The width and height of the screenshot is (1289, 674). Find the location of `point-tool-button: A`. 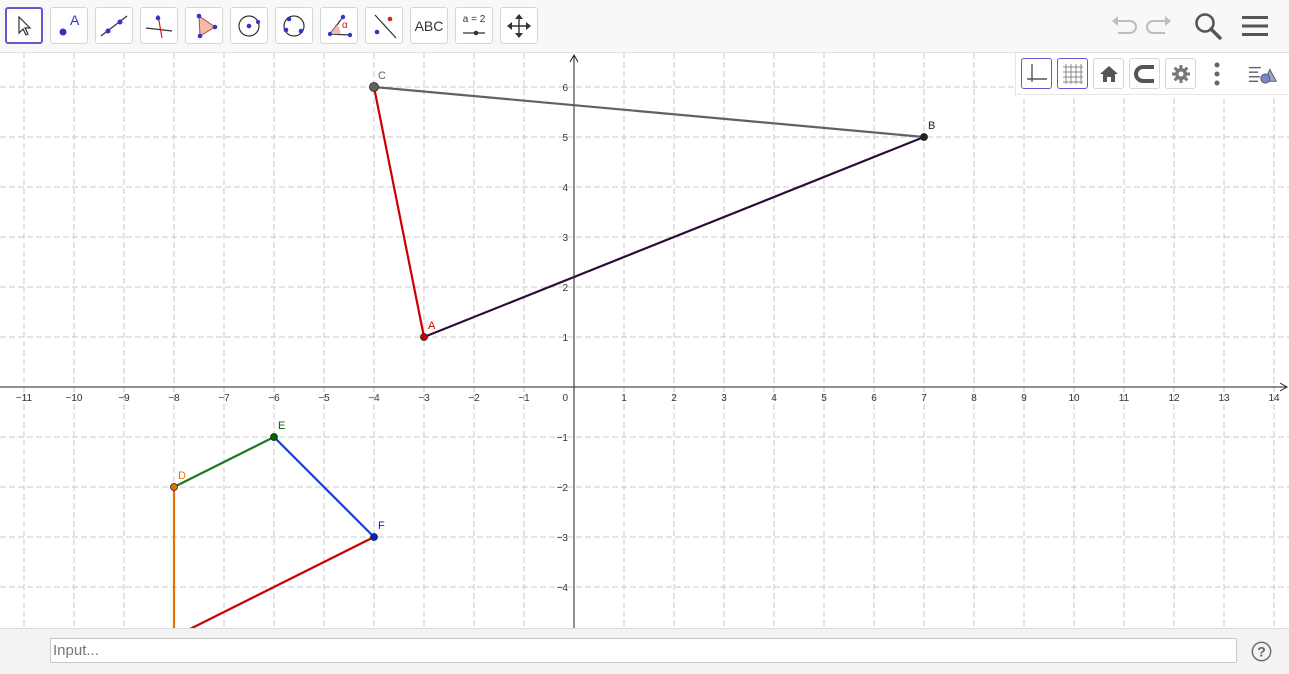

point-tool-button: A is located at coordinates (69, 25).